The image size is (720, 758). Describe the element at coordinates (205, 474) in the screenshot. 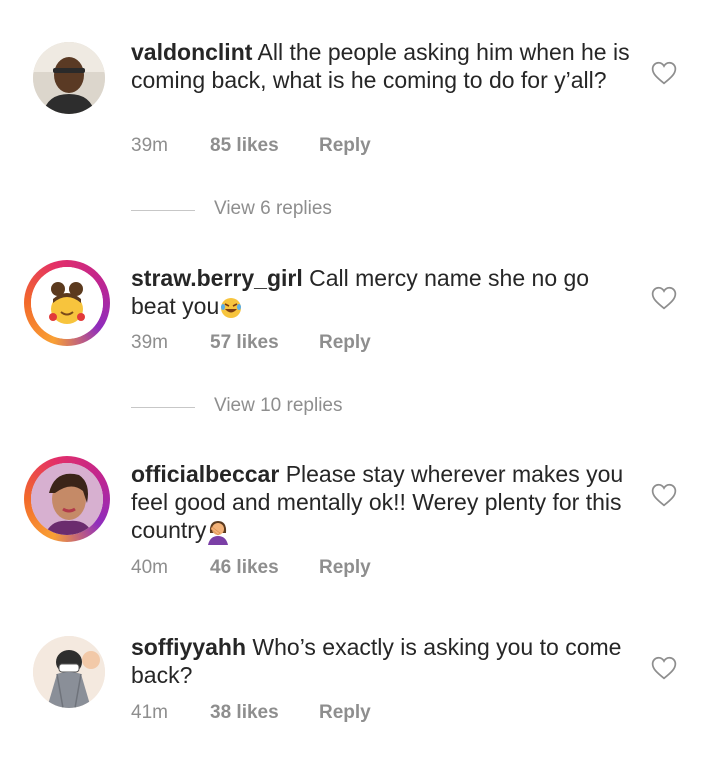

I see `comment-username: officialbeccar` at that location.